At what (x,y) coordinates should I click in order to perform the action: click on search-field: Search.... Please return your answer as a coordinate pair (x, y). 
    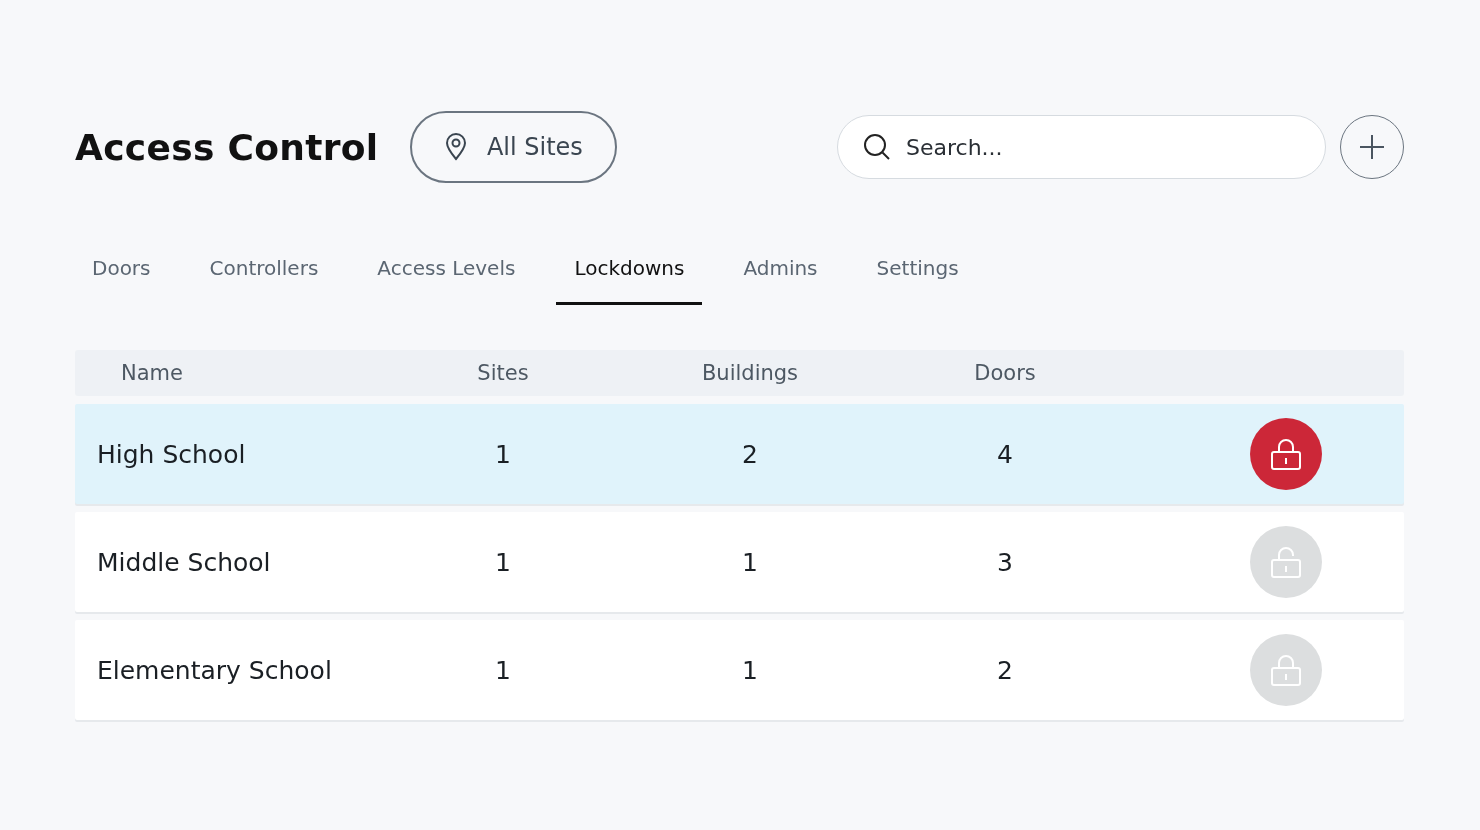
    Looking at the image, I should click on (1081, 147).